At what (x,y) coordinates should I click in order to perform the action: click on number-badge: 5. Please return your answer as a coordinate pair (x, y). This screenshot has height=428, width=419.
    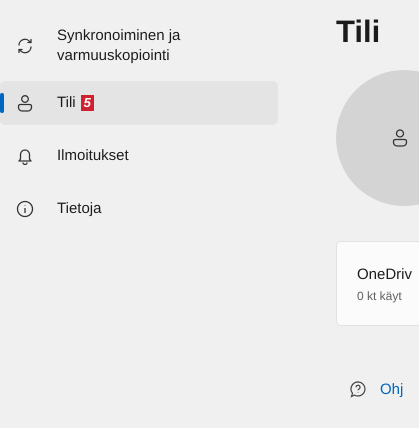
    Looking at the image, I should click on (87, 103).